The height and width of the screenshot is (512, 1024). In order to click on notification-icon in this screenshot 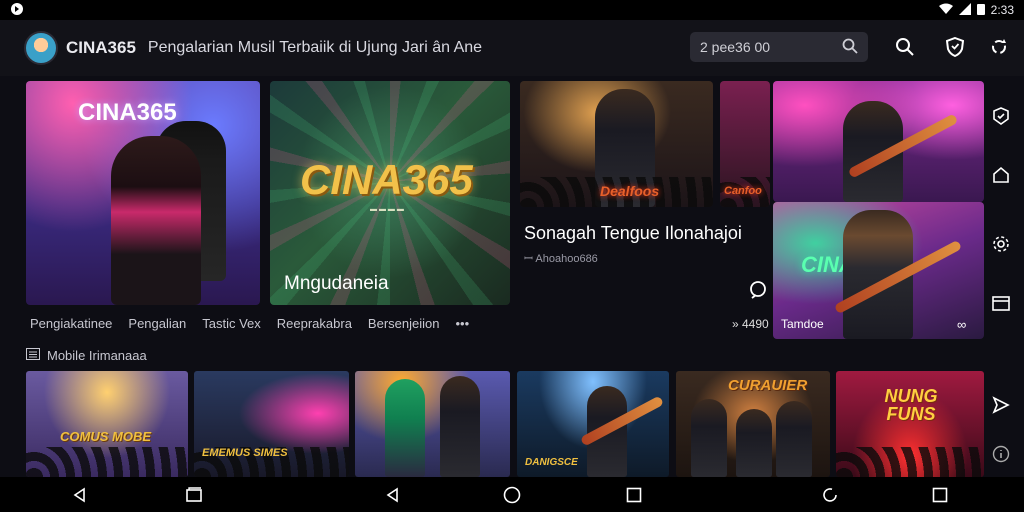, I will do `click(17, 10)`.